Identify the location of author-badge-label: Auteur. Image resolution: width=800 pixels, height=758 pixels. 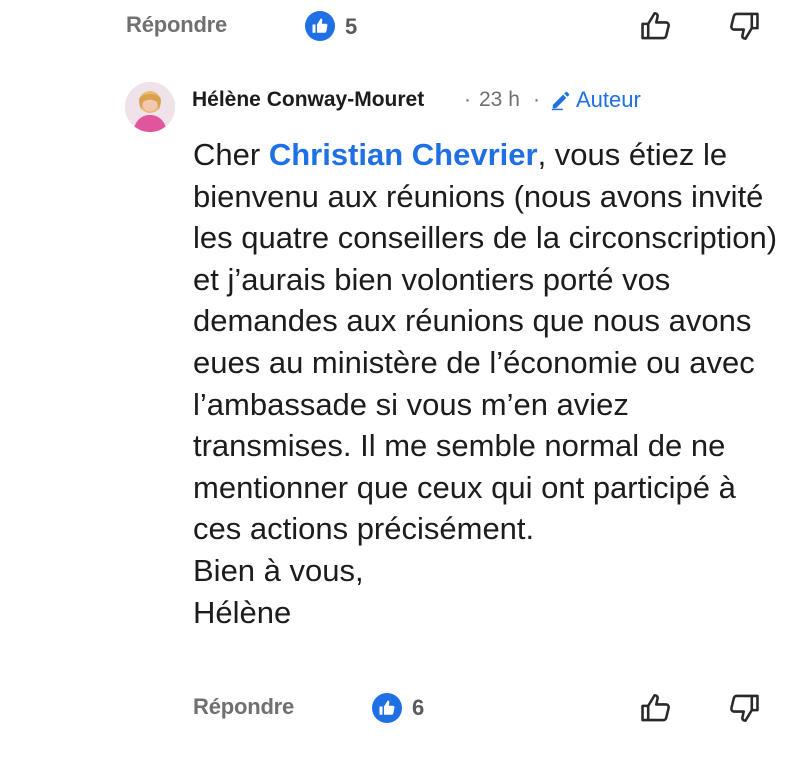
(608, 99).